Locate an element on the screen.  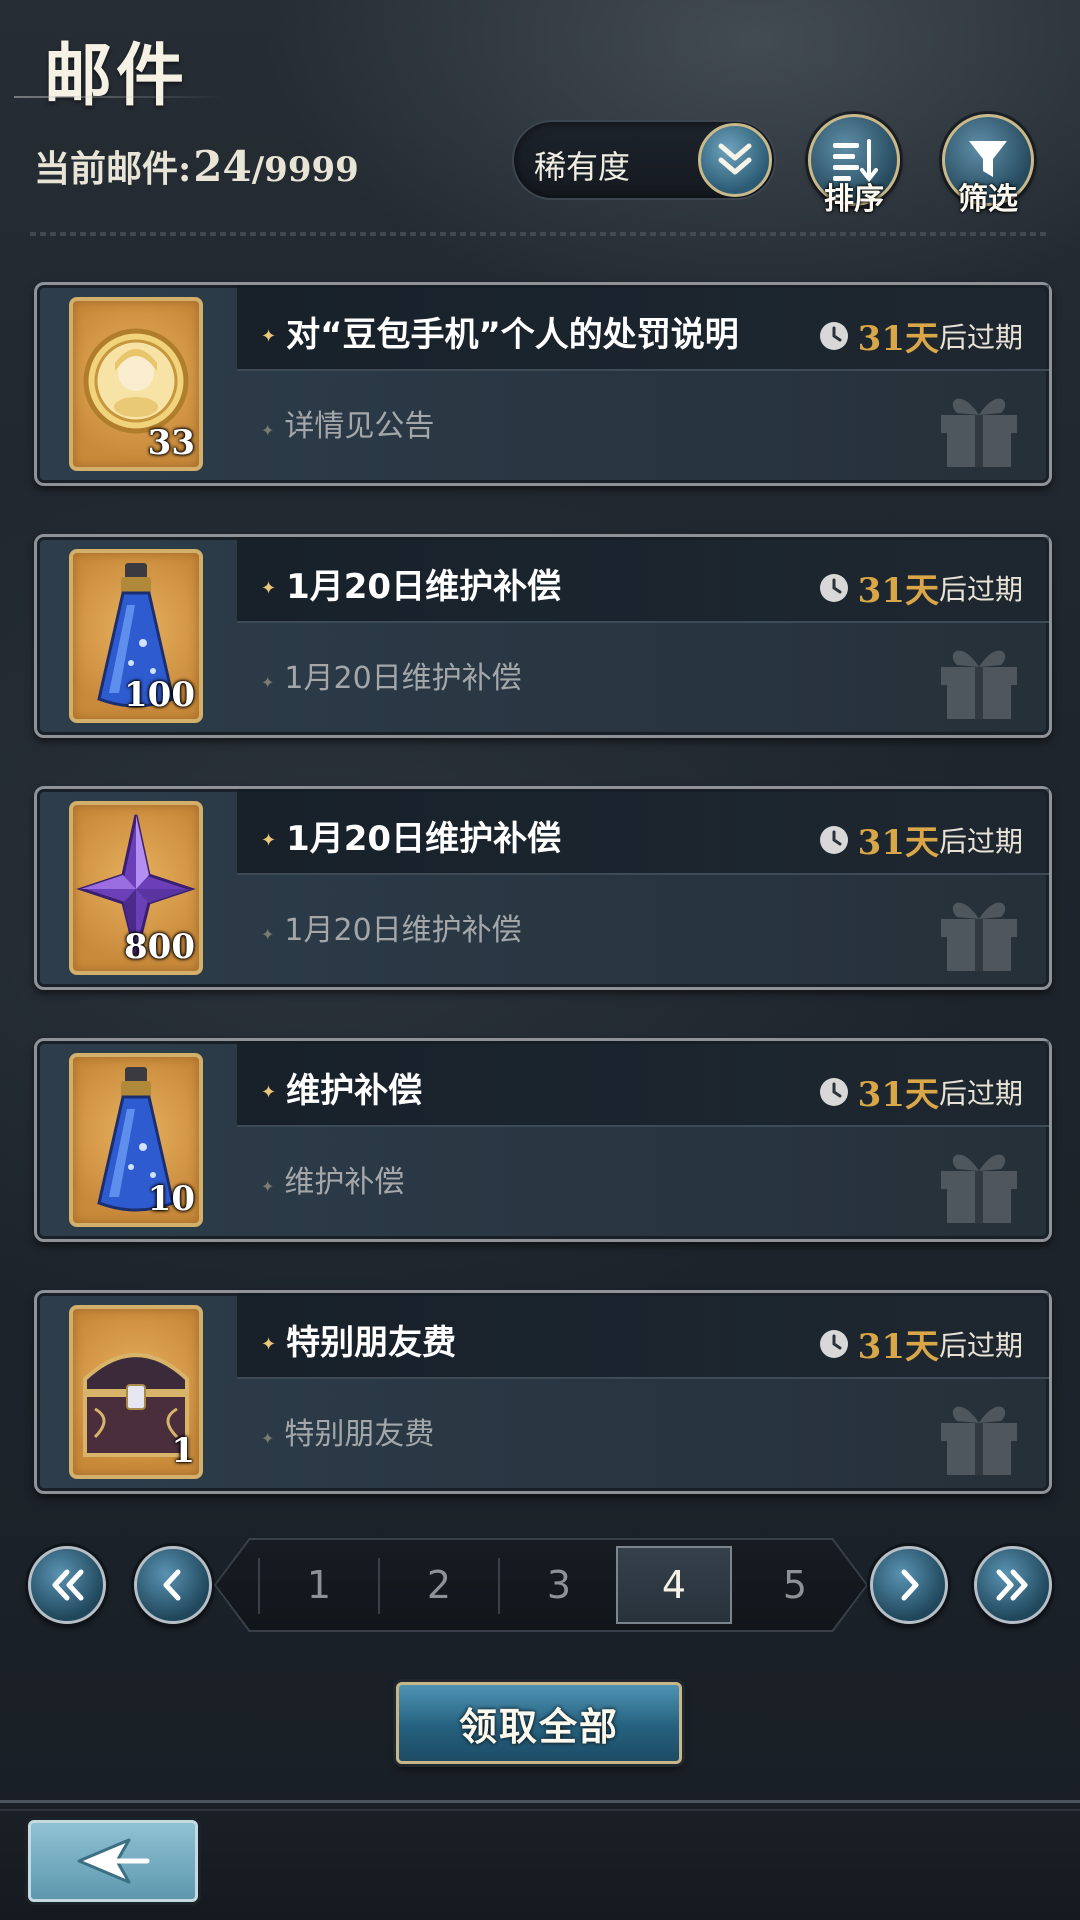
mail-description: ✦ 详情见公告 is located at coordinates (348, 426).